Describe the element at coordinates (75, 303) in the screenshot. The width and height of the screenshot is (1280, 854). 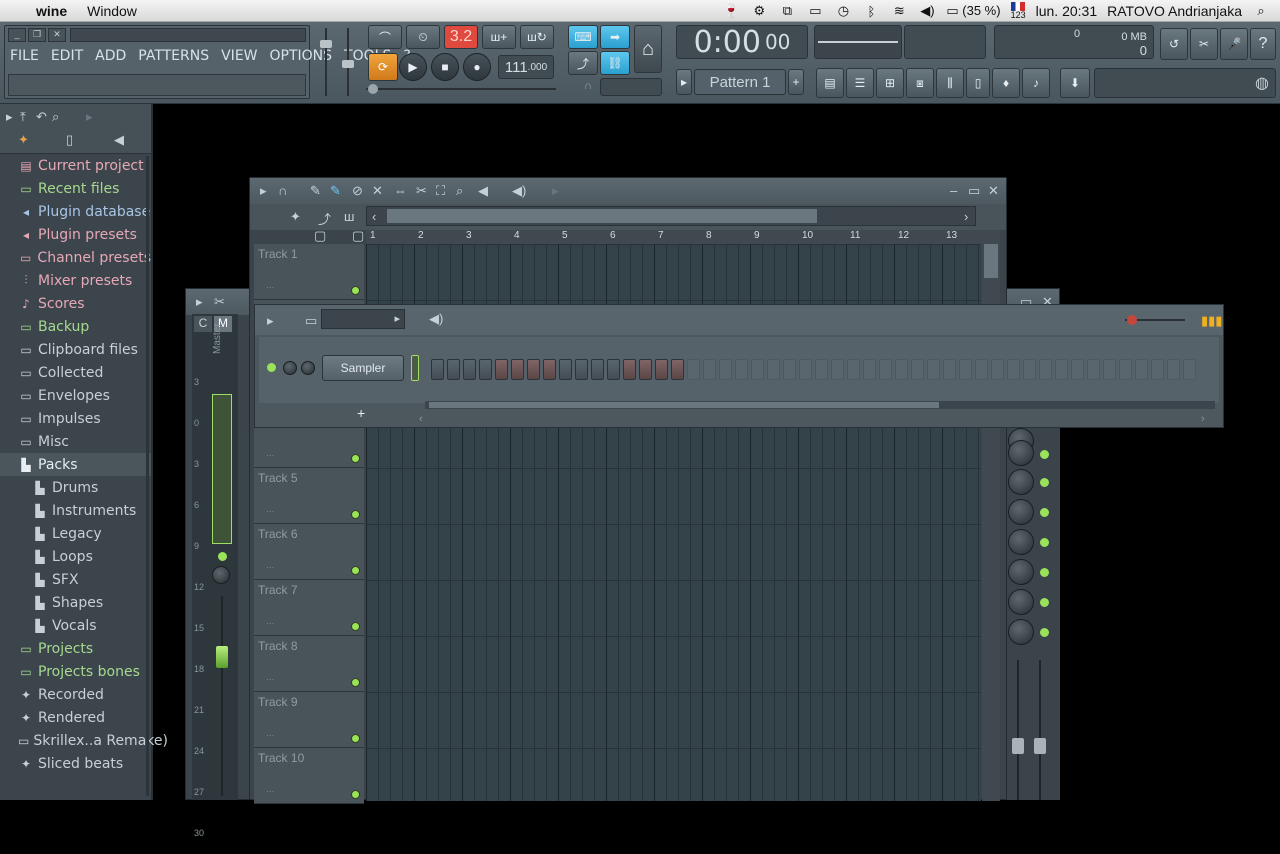
I see `browser-item: ♪ Scores` at that location.